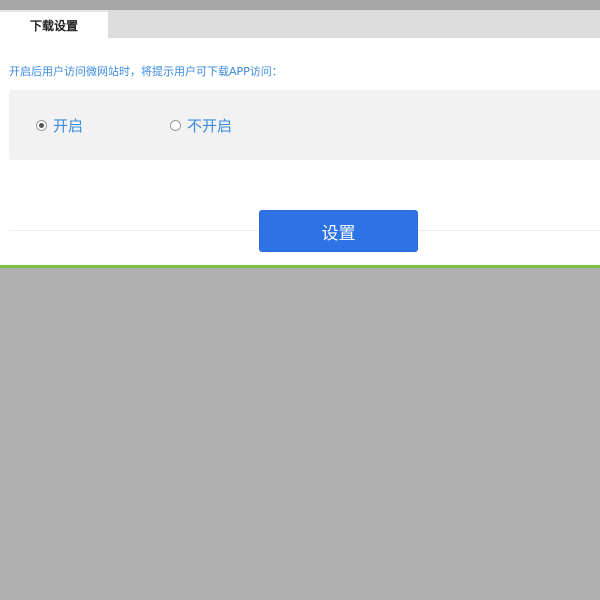 Image resolution: width=600 pixels, height=600 pixels. I want to click on radio-checked-icon, so click(41, 125).